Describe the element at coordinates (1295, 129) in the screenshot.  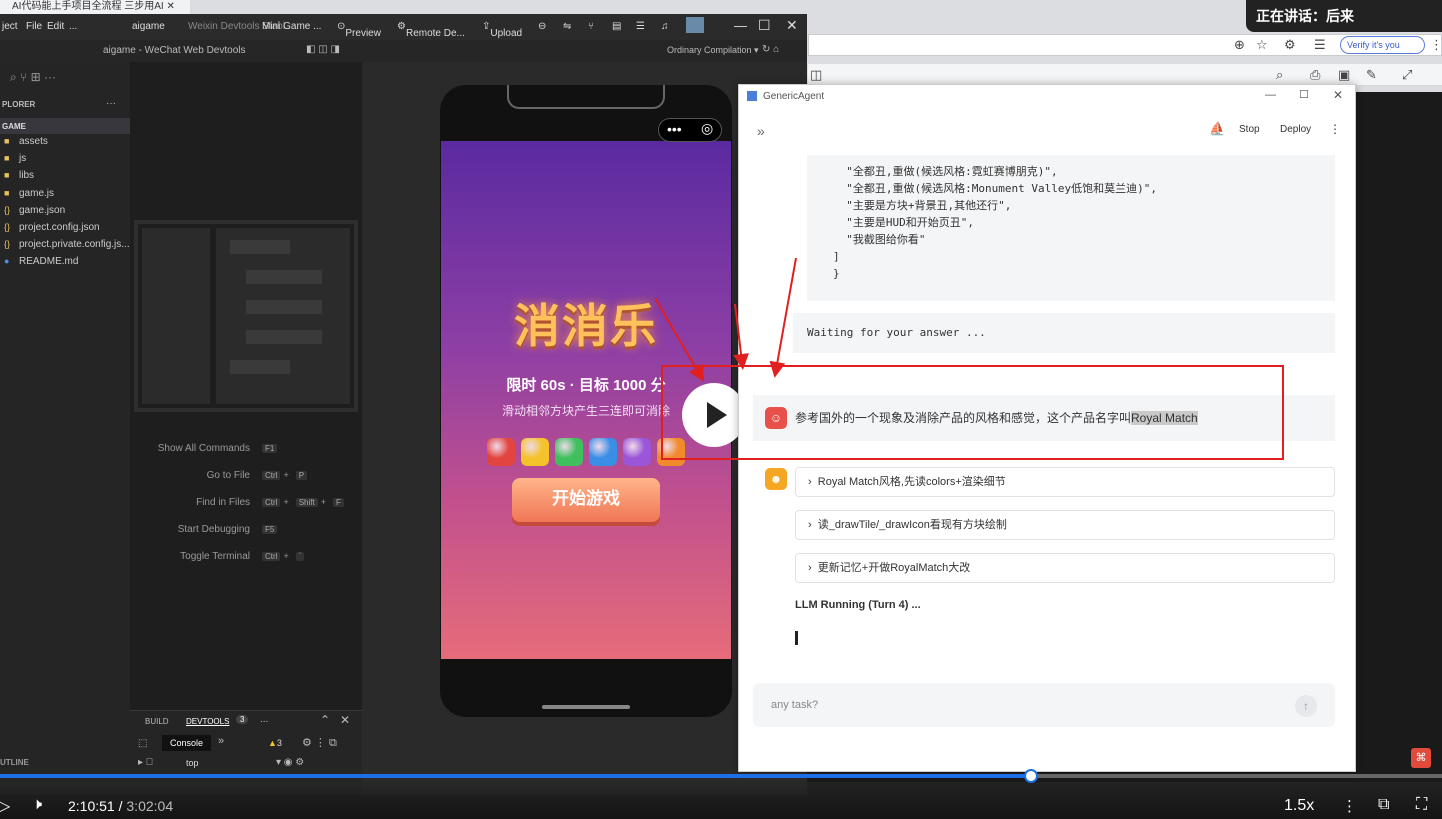
I see `deploy-button: Deploy` at that location.